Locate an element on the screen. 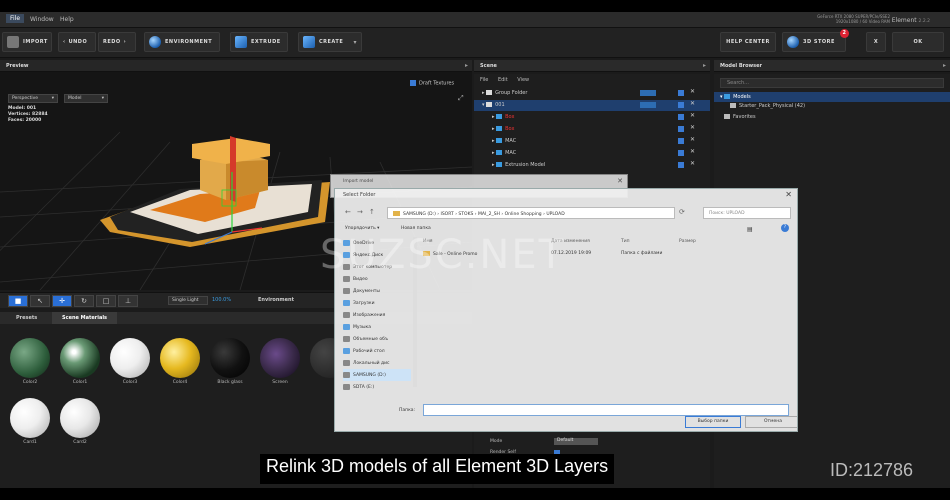  new-folder-button: Новая папка is located at coordinates (416, 228).